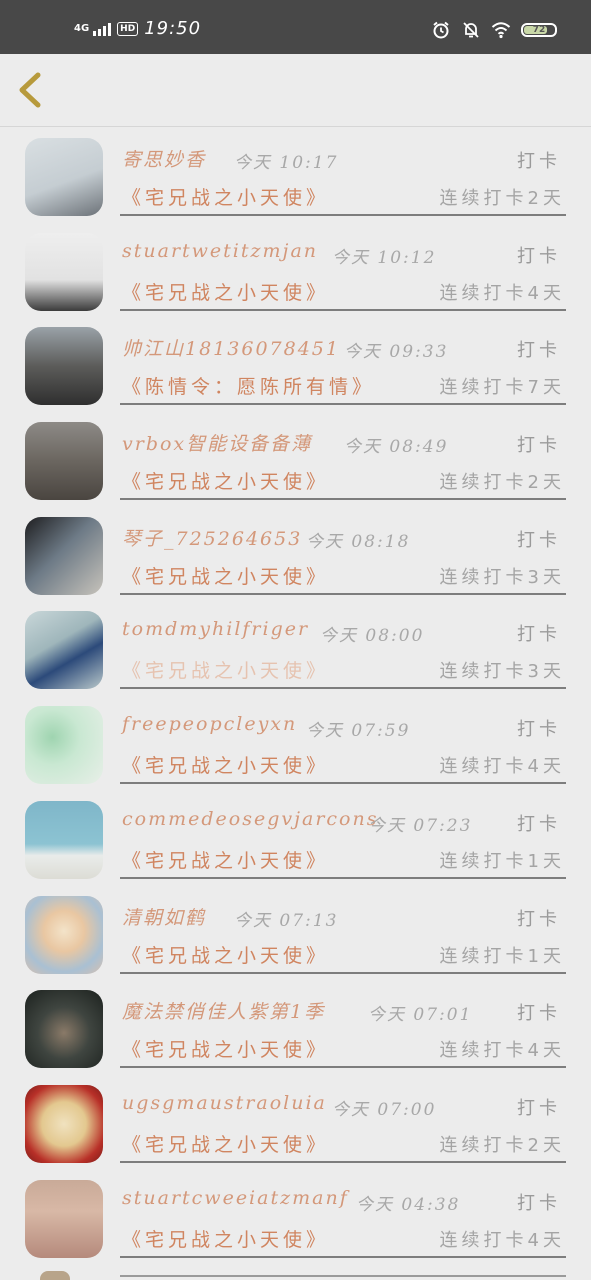 The height and width of the screenshot is (1280, 591). Describe the element at coordinates (82, 28) in the screenshot. I see `network-type: 4G` at that location.